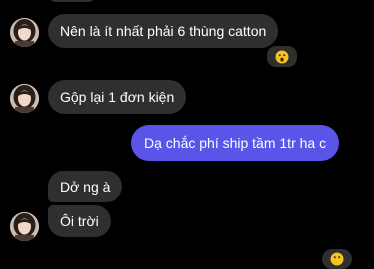 The width and height of the screenshot is (374, 269). I want to click on message-text: Ôi trời, so click(79, 221).